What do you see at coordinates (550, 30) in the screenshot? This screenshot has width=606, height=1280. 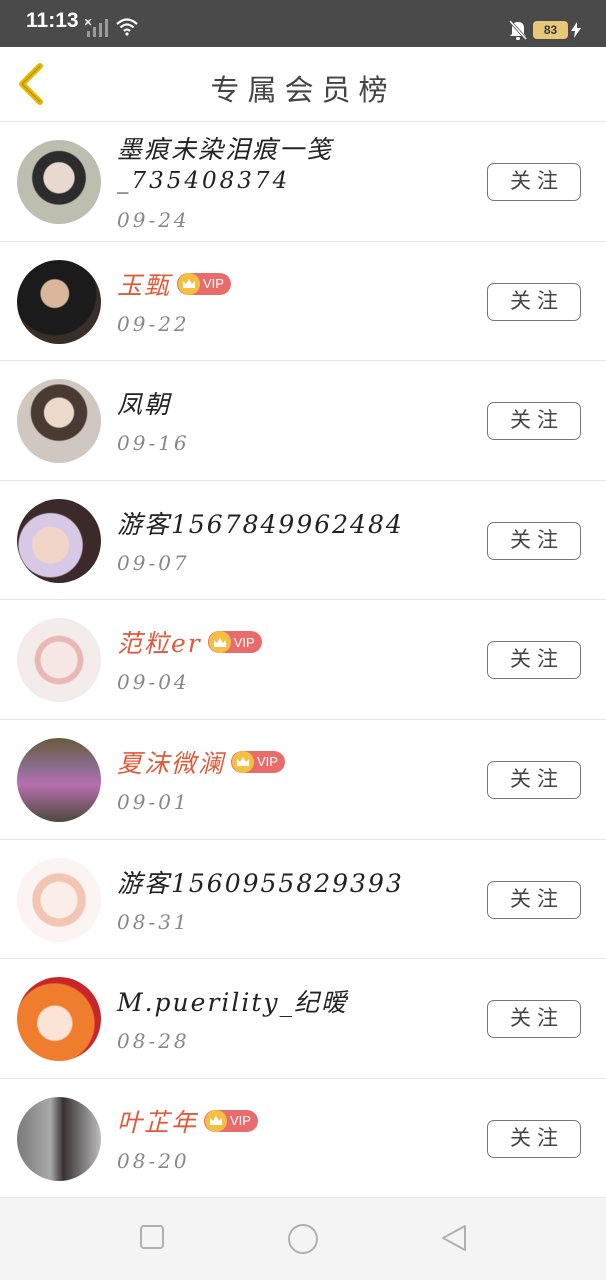 I see `battery-icon: 83` at bounding box center [550, 30].